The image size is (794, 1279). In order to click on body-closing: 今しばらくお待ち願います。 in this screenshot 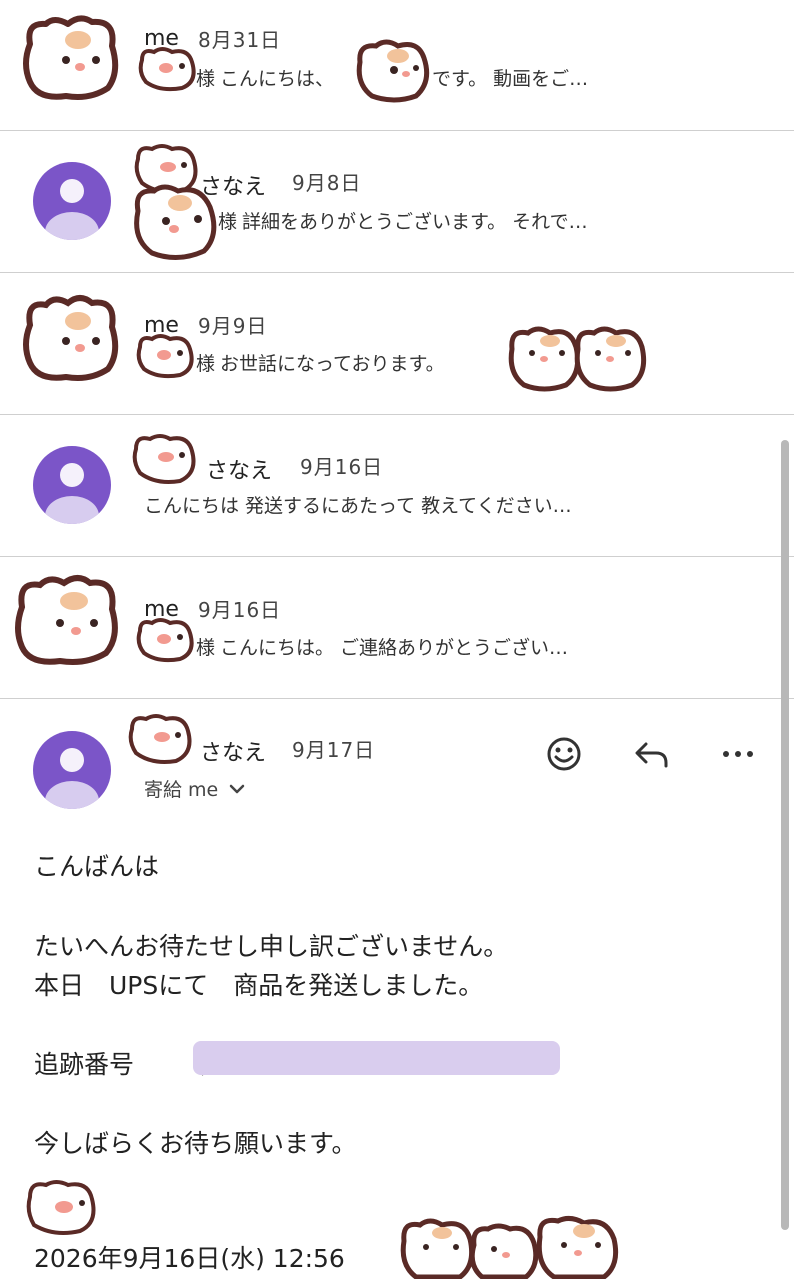, I will do `click(195, 1143)`.